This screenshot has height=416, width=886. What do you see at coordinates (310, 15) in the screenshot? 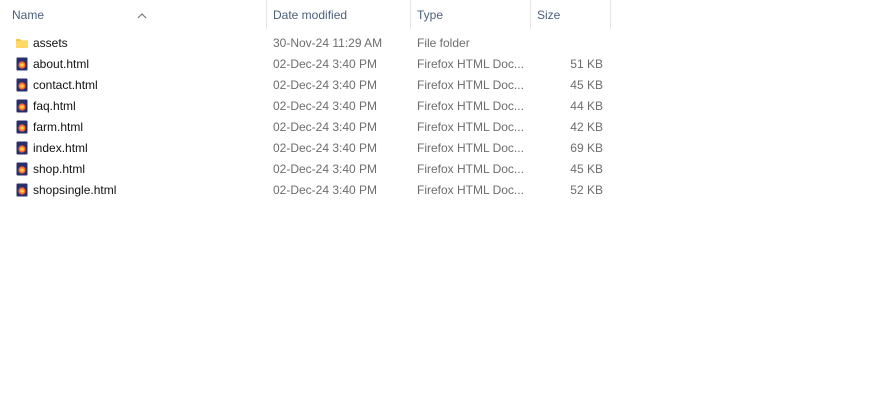
I see `column-header-date-label: Date modified` at bounding box center [310, 15].